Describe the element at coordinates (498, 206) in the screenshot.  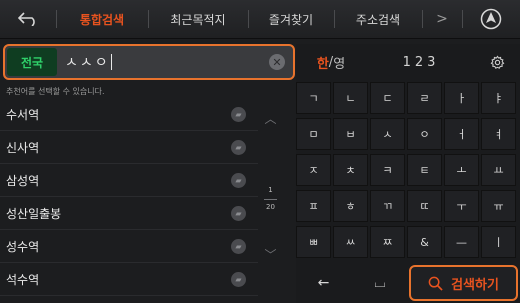
I see `key-yu: ㅠ` at that location.